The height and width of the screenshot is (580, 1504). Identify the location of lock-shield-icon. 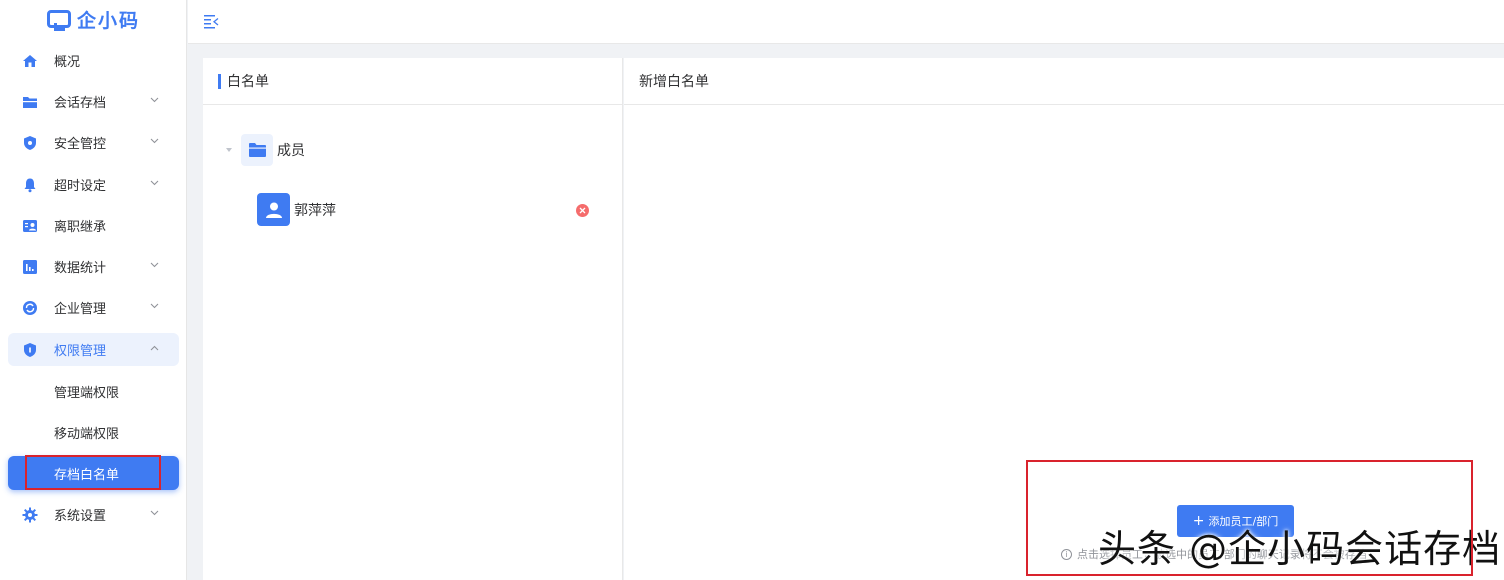
(30, 350).